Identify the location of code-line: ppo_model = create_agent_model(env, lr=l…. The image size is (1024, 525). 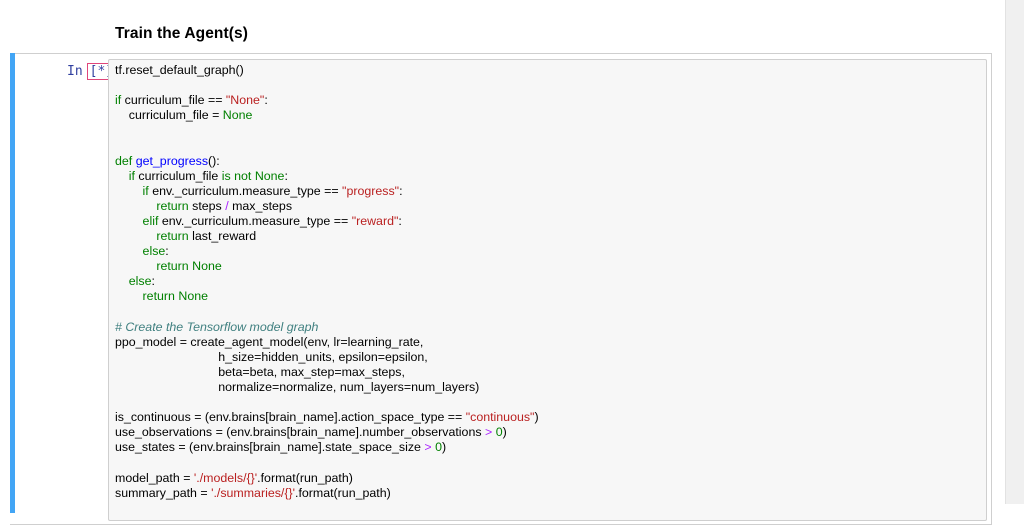
(327, 342).